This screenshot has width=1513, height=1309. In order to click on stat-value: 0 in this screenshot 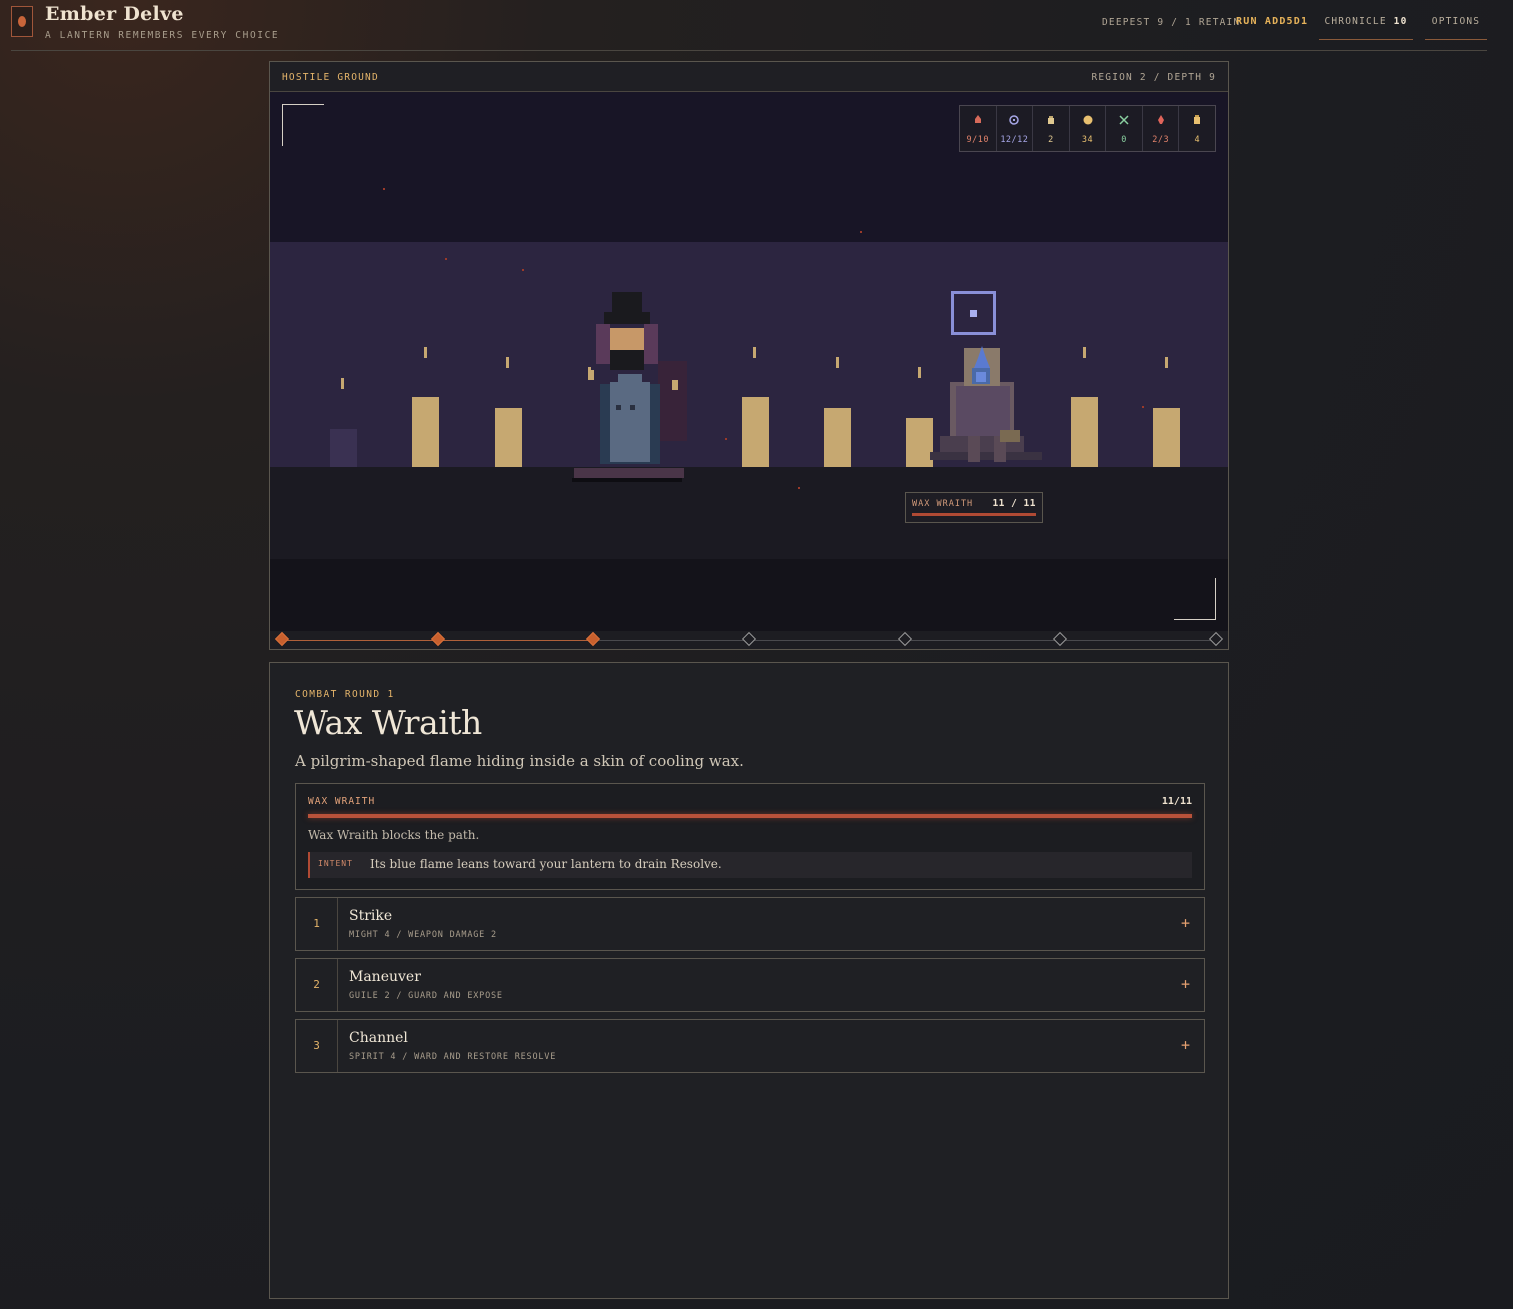, I will do `click(1124, 140)`.